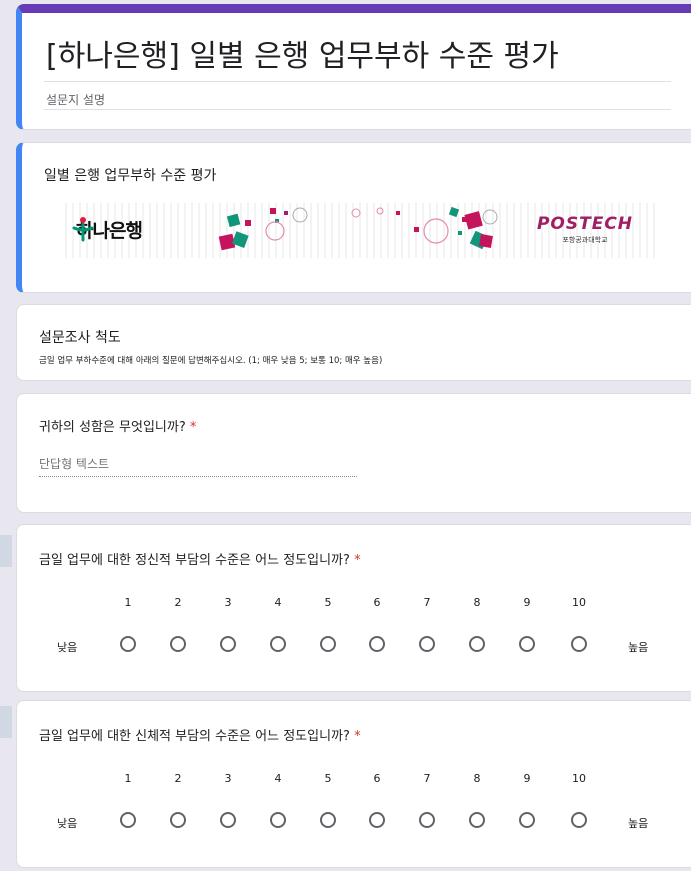 The width and height of the screenshot is (691, 871). Describe the element at coordinates (194, 736) in the screenshot. I see `question-text: 금일 업무에 대한 신체적 부담의 수준은 어느 정도입니까?` at that location.